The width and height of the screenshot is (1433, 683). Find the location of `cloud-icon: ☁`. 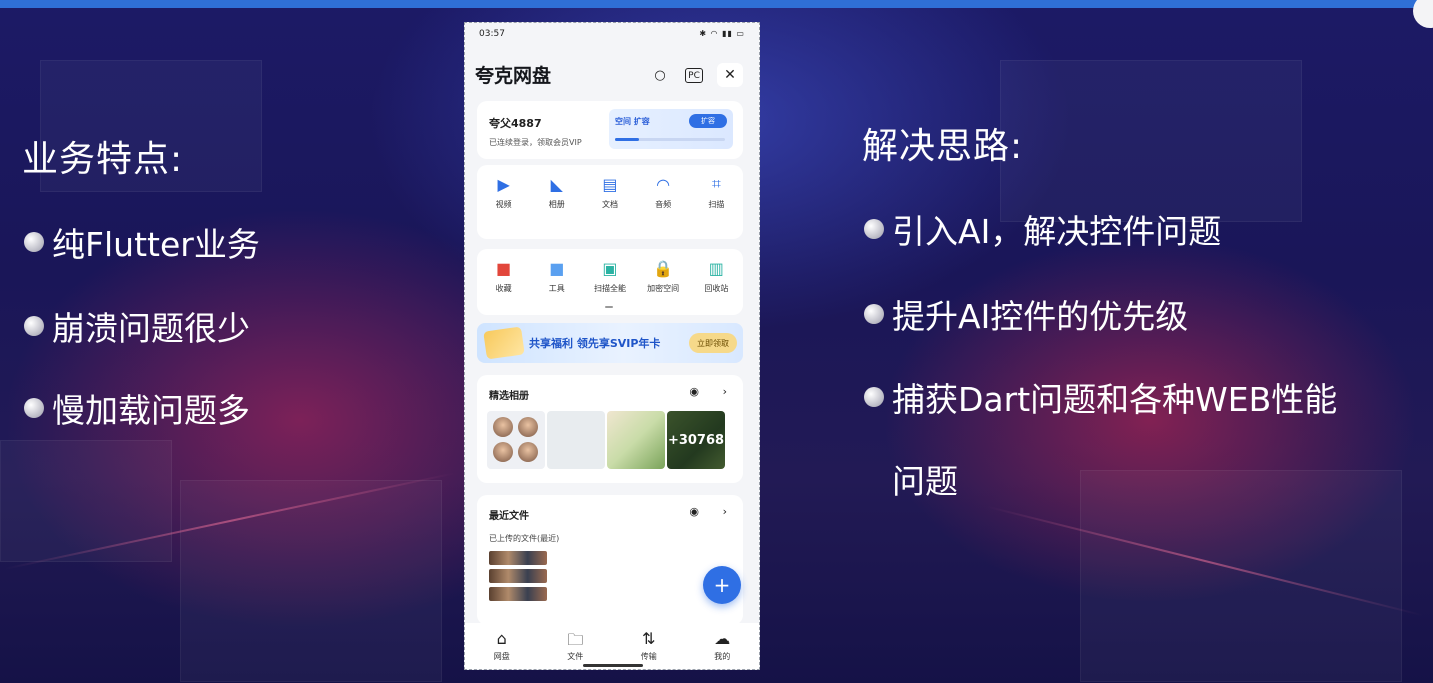

cloud-icon: ☁ is located at coordinates (722, 638).